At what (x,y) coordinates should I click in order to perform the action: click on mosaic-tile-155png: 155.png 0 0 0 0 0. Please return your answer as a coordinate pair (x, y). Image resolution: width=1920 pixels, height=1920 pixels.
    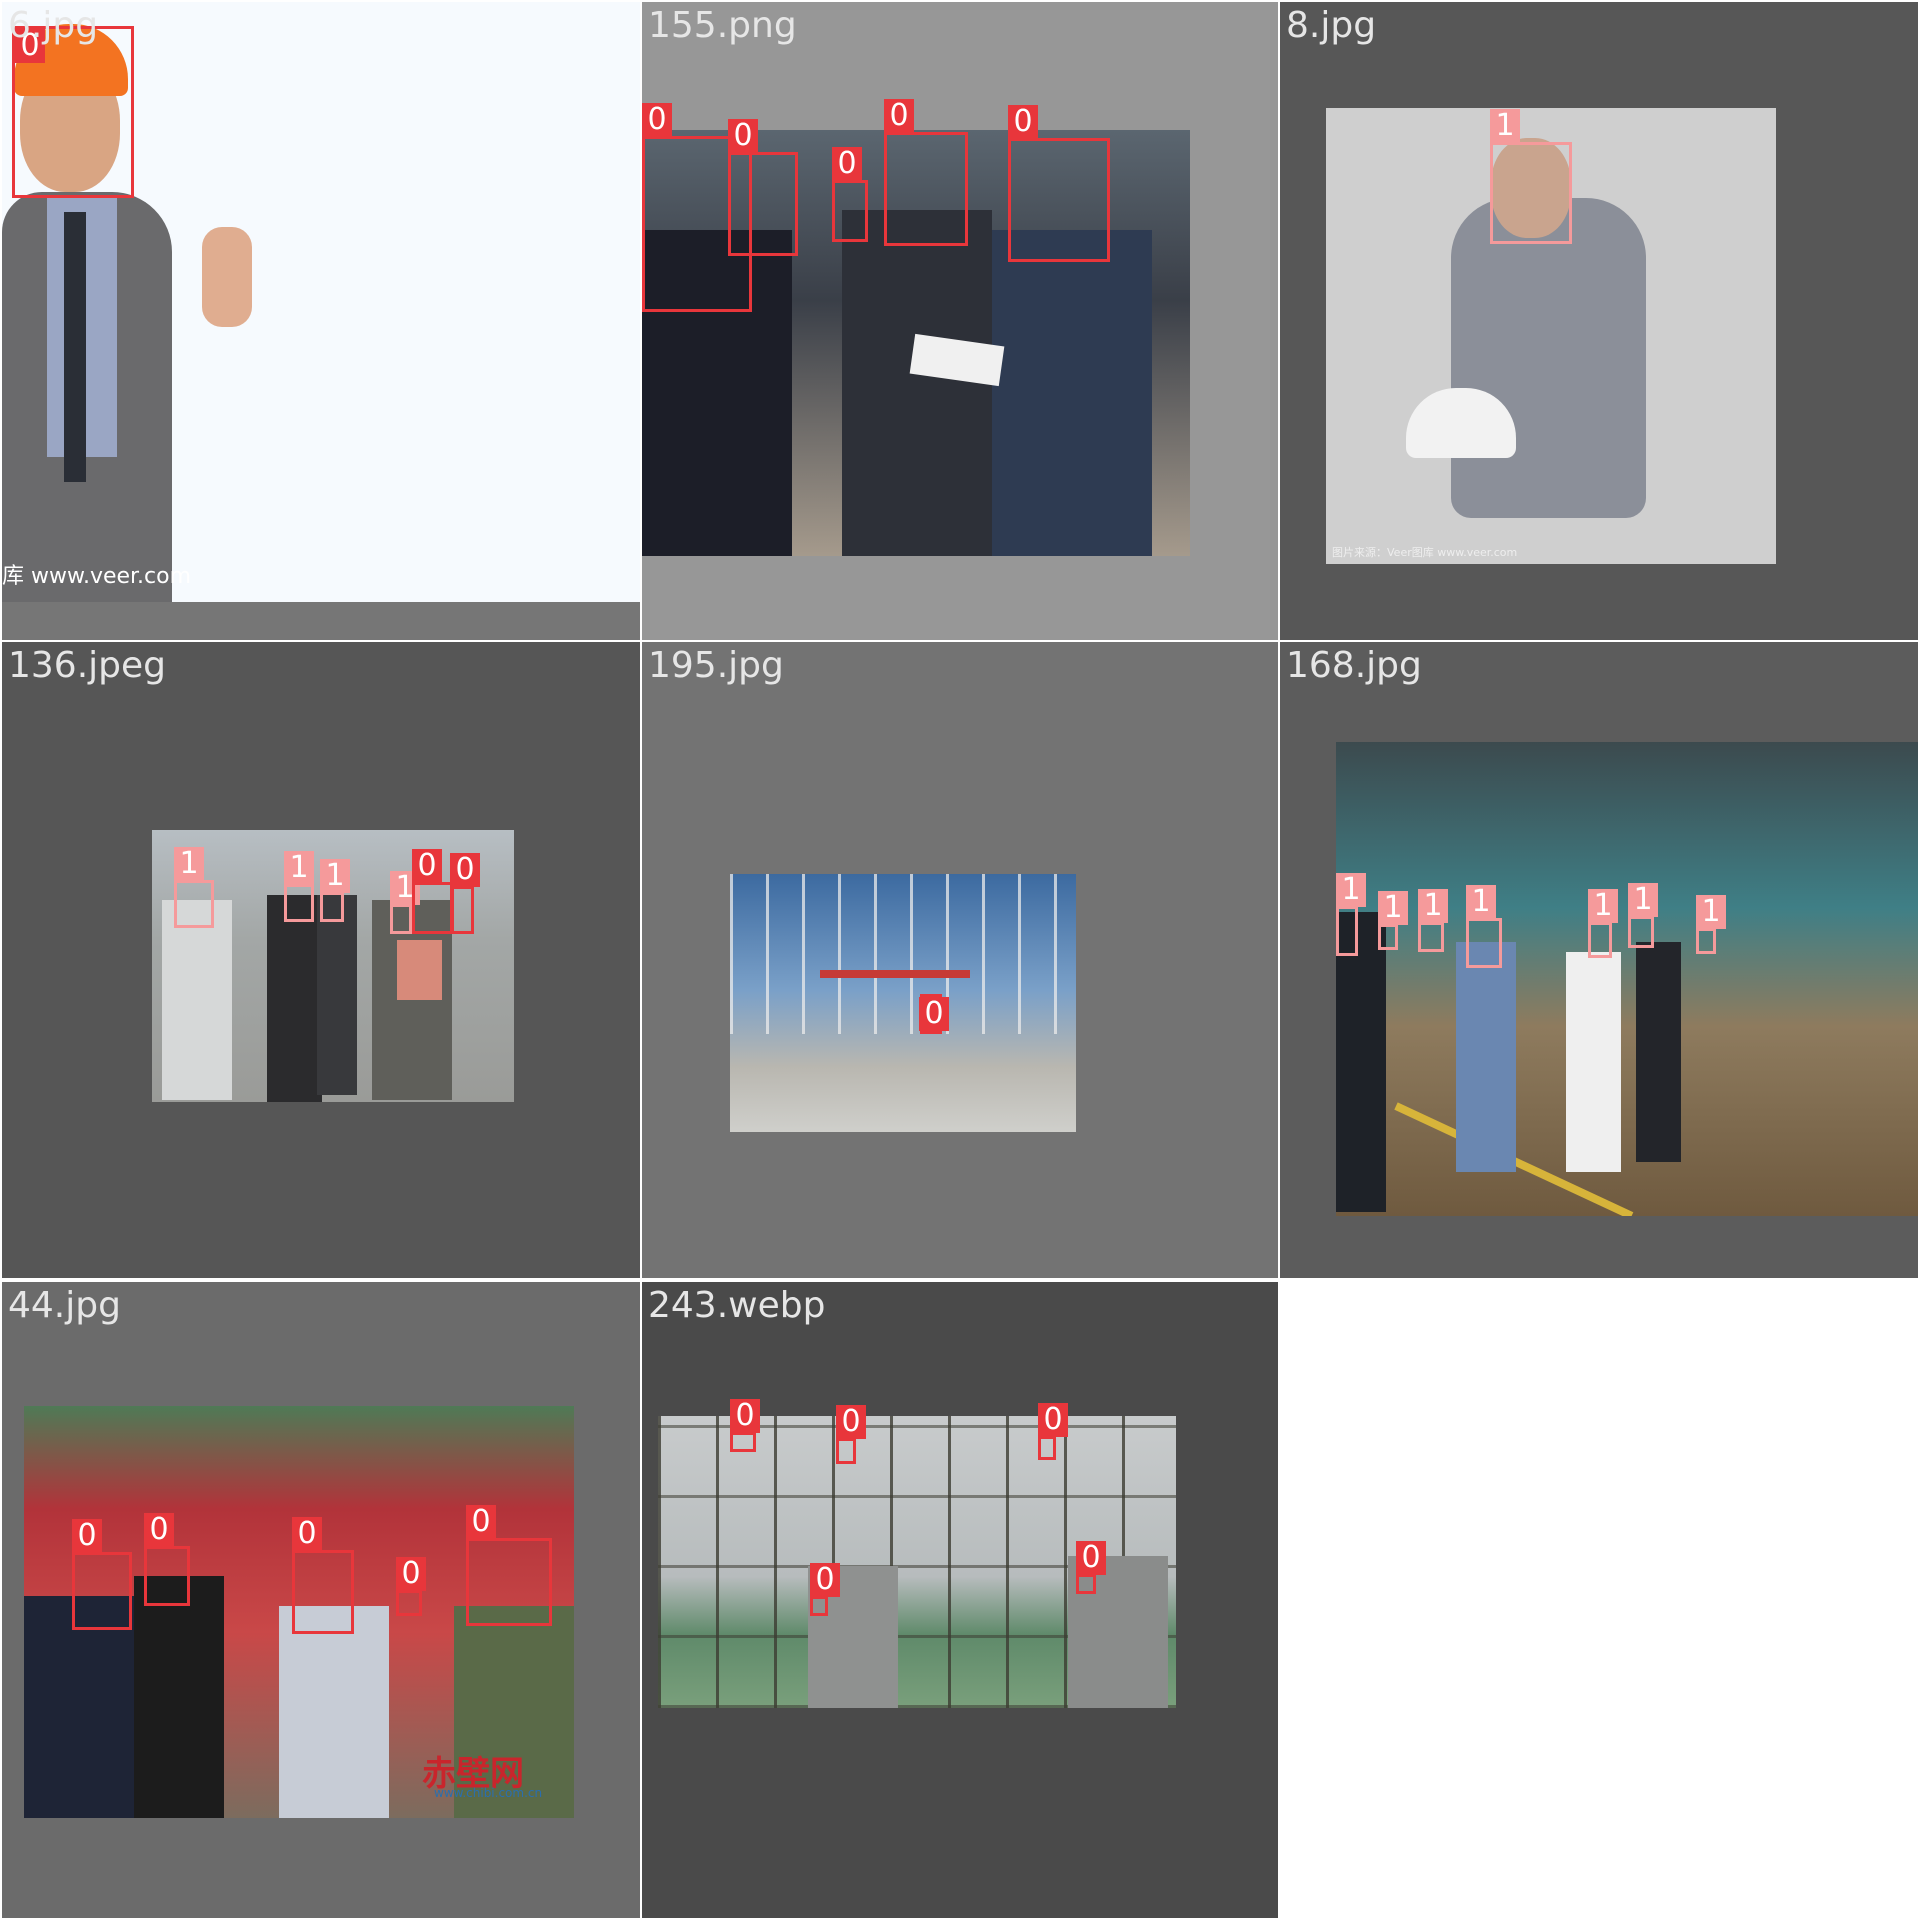
    Looking at the image, I should click on (960, 321).